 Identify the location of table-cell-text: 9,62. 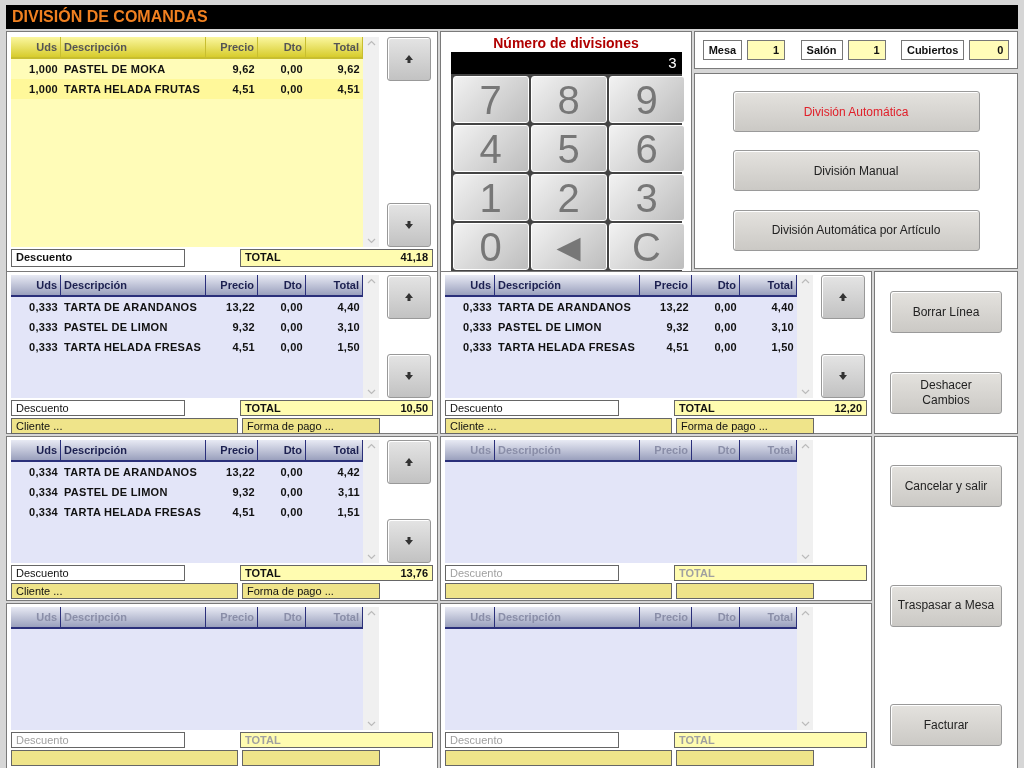
(243, 69).